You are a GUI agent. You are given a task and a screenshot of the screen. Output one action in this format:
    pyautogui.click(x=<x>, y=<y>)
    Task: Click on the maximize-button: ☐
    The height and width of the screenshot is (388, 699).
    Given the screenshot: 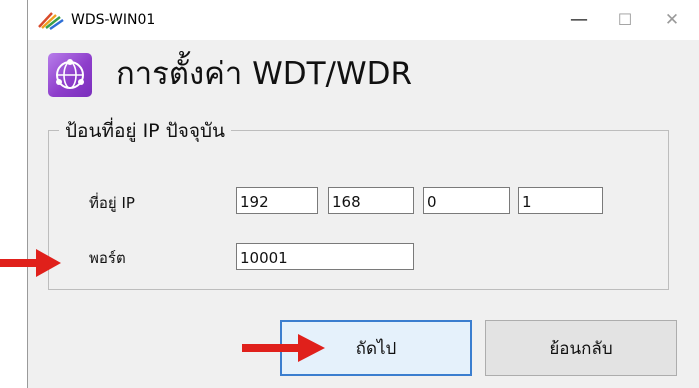 What is the action you would take?
    pyautogui.click(x=625, y=20)
    